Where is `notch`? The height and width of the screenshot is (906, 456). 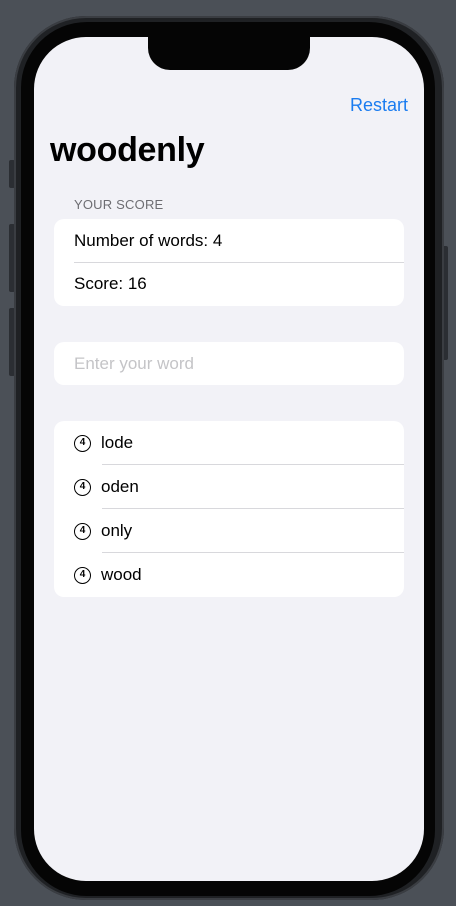 notch is located at coordinates (229, 53).